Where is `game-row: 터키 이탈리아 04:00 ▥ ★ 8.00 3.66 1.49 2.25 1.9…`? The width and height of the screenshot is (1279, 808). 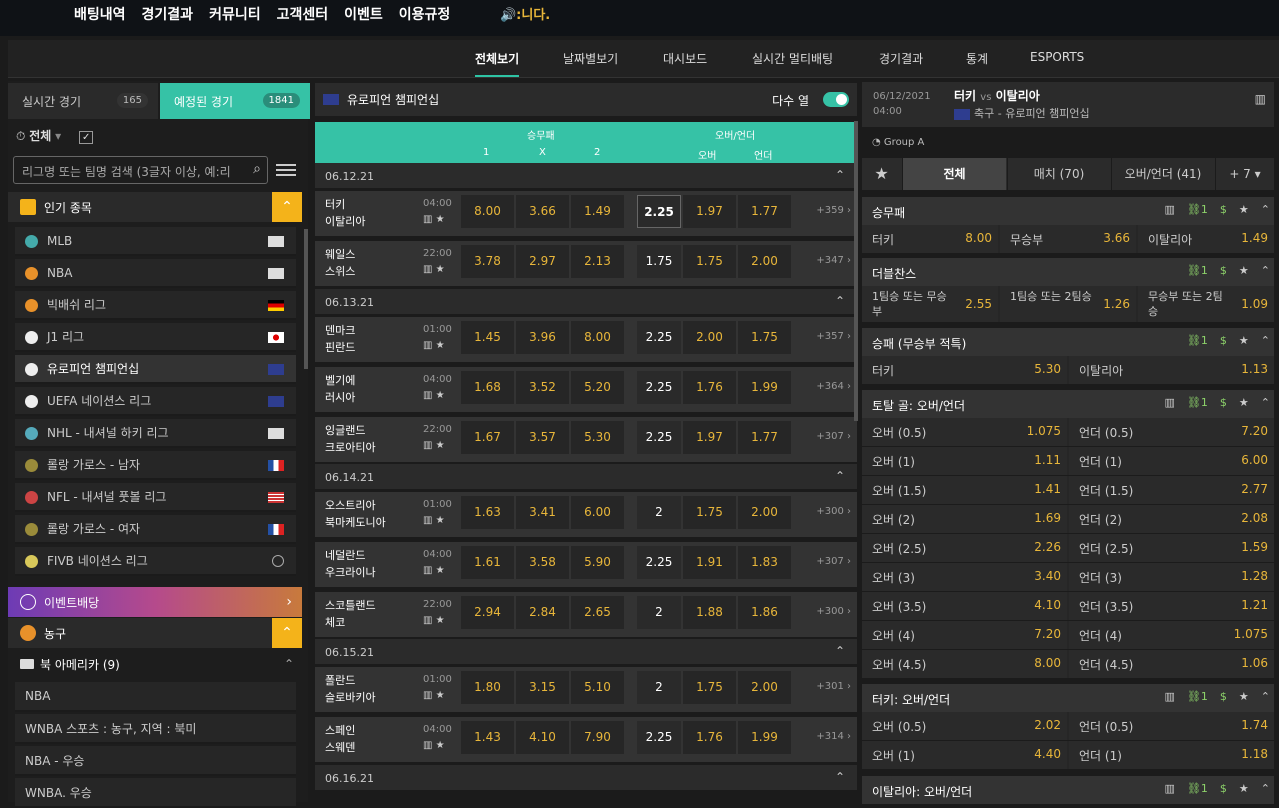
game-row: 터키 이탈리아 04:00 ▥ ★ 8.00 3.66 1.49 2.25 1.9… is located at coordinates (586, 213).